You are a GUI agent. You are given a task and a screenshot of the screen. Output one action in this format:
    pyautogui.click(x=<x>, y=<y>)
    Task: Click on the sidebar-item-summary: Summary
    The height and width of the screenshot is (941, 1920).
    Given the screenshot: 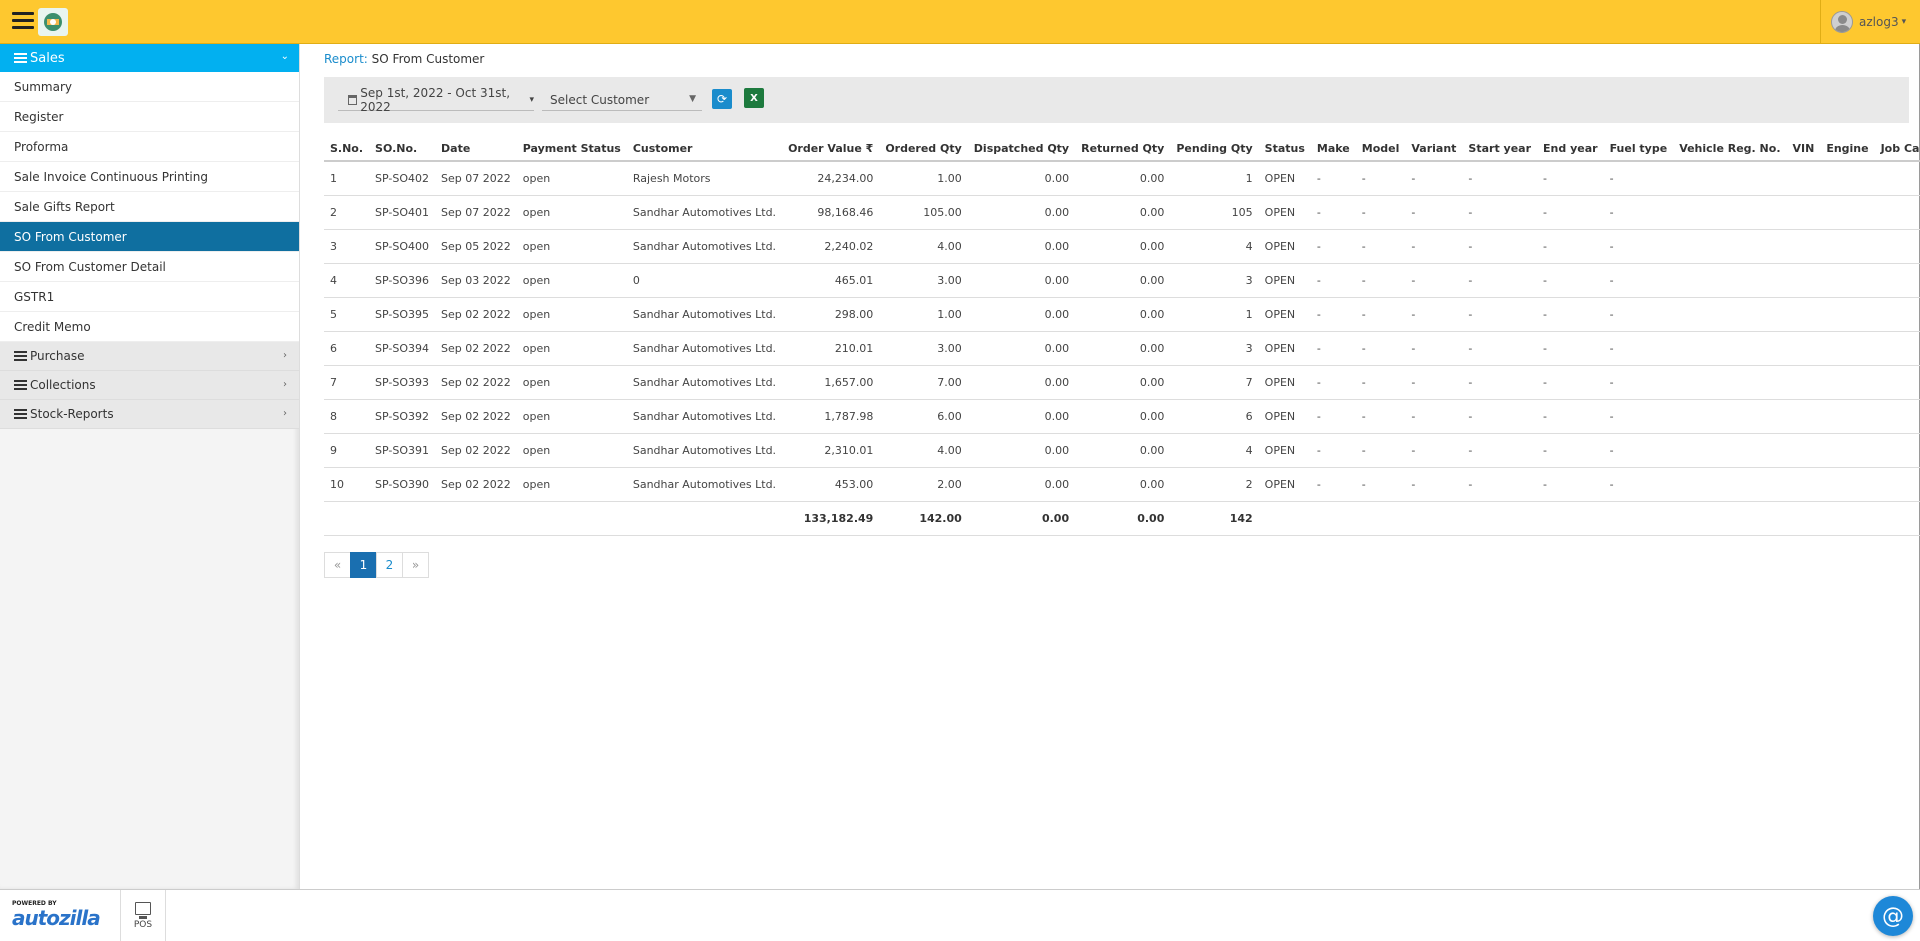 What is the action you would take?
    pyautogui.click(x=149, y=87)
    